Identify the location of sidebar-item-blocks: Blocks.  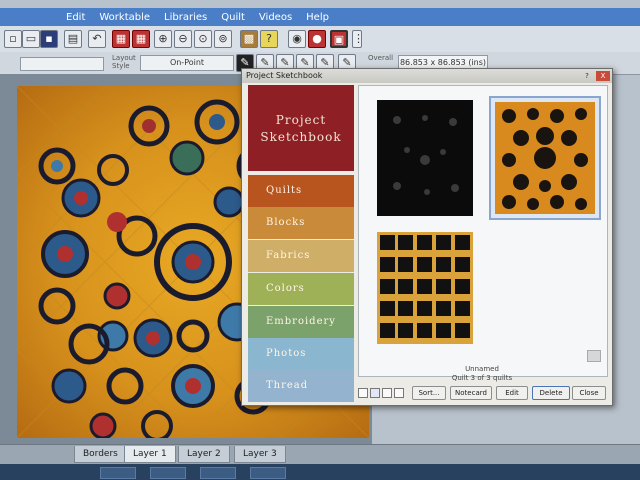
(301, 223).